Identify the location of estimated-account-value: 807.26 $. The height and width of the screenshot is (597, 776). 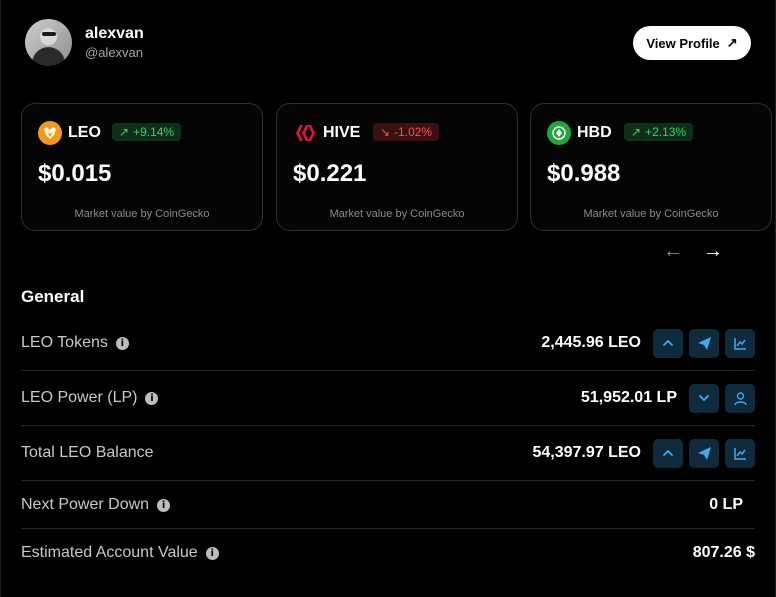
(723, 552).